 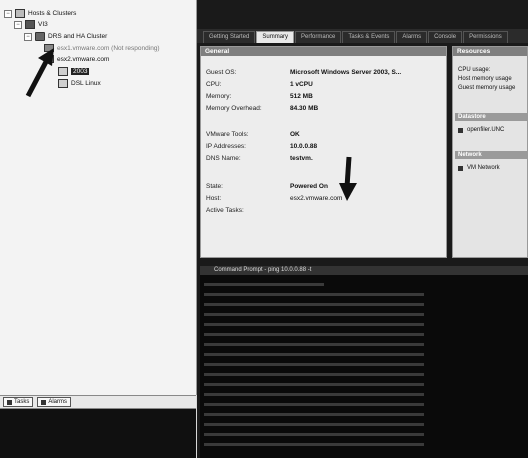 I want to click on tasks-tab: Tasks, so click(x=18, y=402).